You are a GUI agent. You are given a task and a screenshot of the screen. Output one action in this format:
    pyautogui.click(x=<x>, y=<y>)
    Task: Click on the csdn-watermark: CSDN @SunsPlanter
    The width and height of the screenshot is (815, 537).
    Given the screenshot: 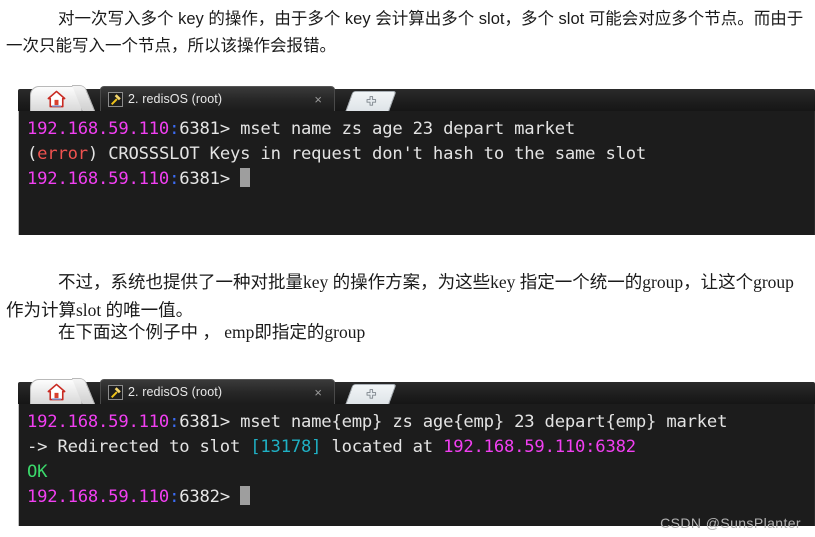 What is the action you would take?
    pyautogui.click(x=730, y=523)
    